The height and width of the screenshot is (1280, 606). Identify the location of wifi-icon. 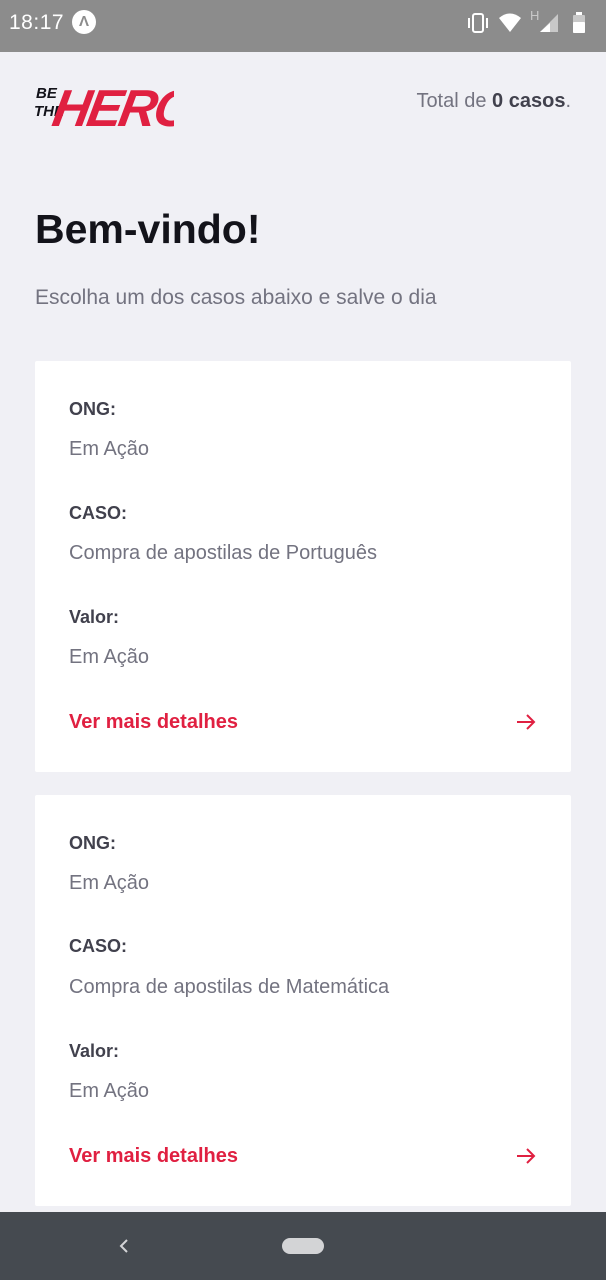
(510, 22).